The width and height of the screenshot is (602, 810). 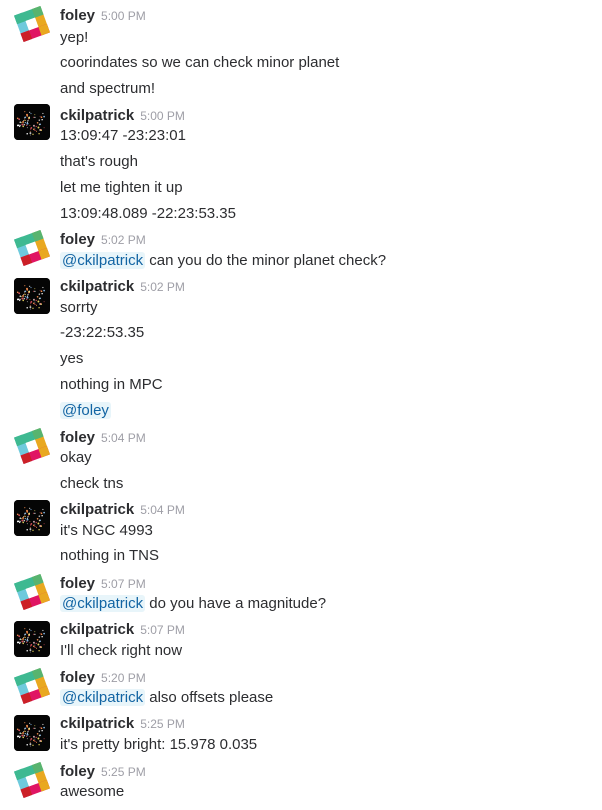 I want to click on message-line: and spectrum!, so click(x=108, y=88).